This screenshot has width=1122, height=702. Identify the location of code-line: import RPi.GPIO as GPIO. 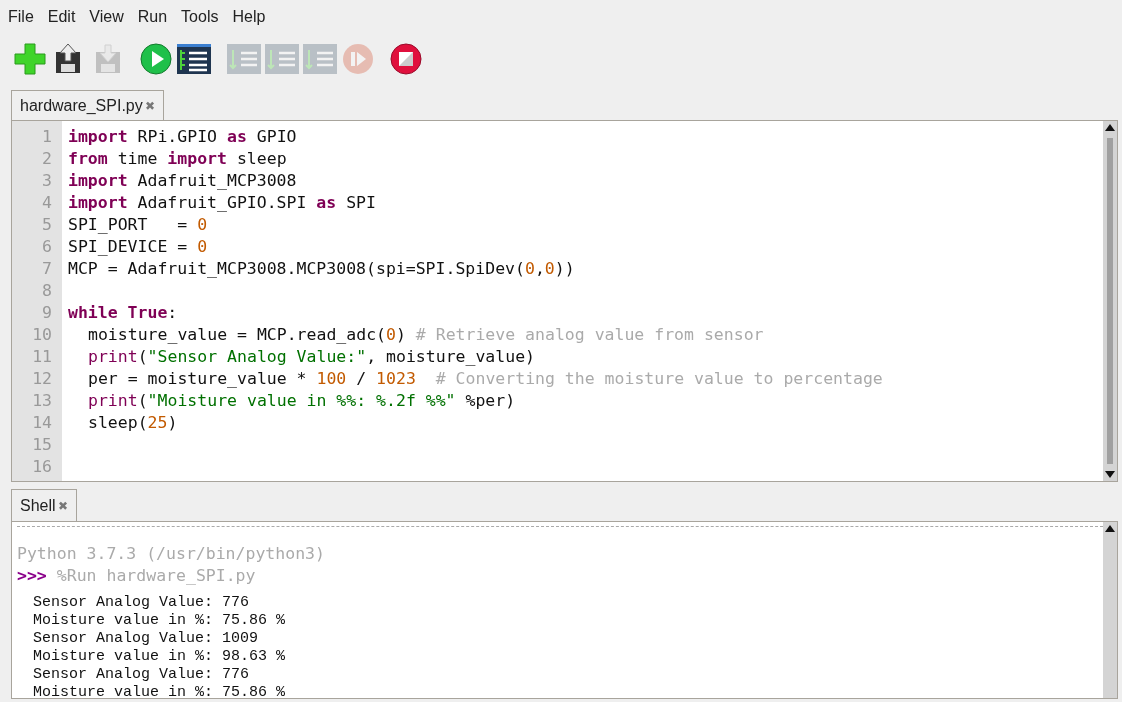
(183, 137).